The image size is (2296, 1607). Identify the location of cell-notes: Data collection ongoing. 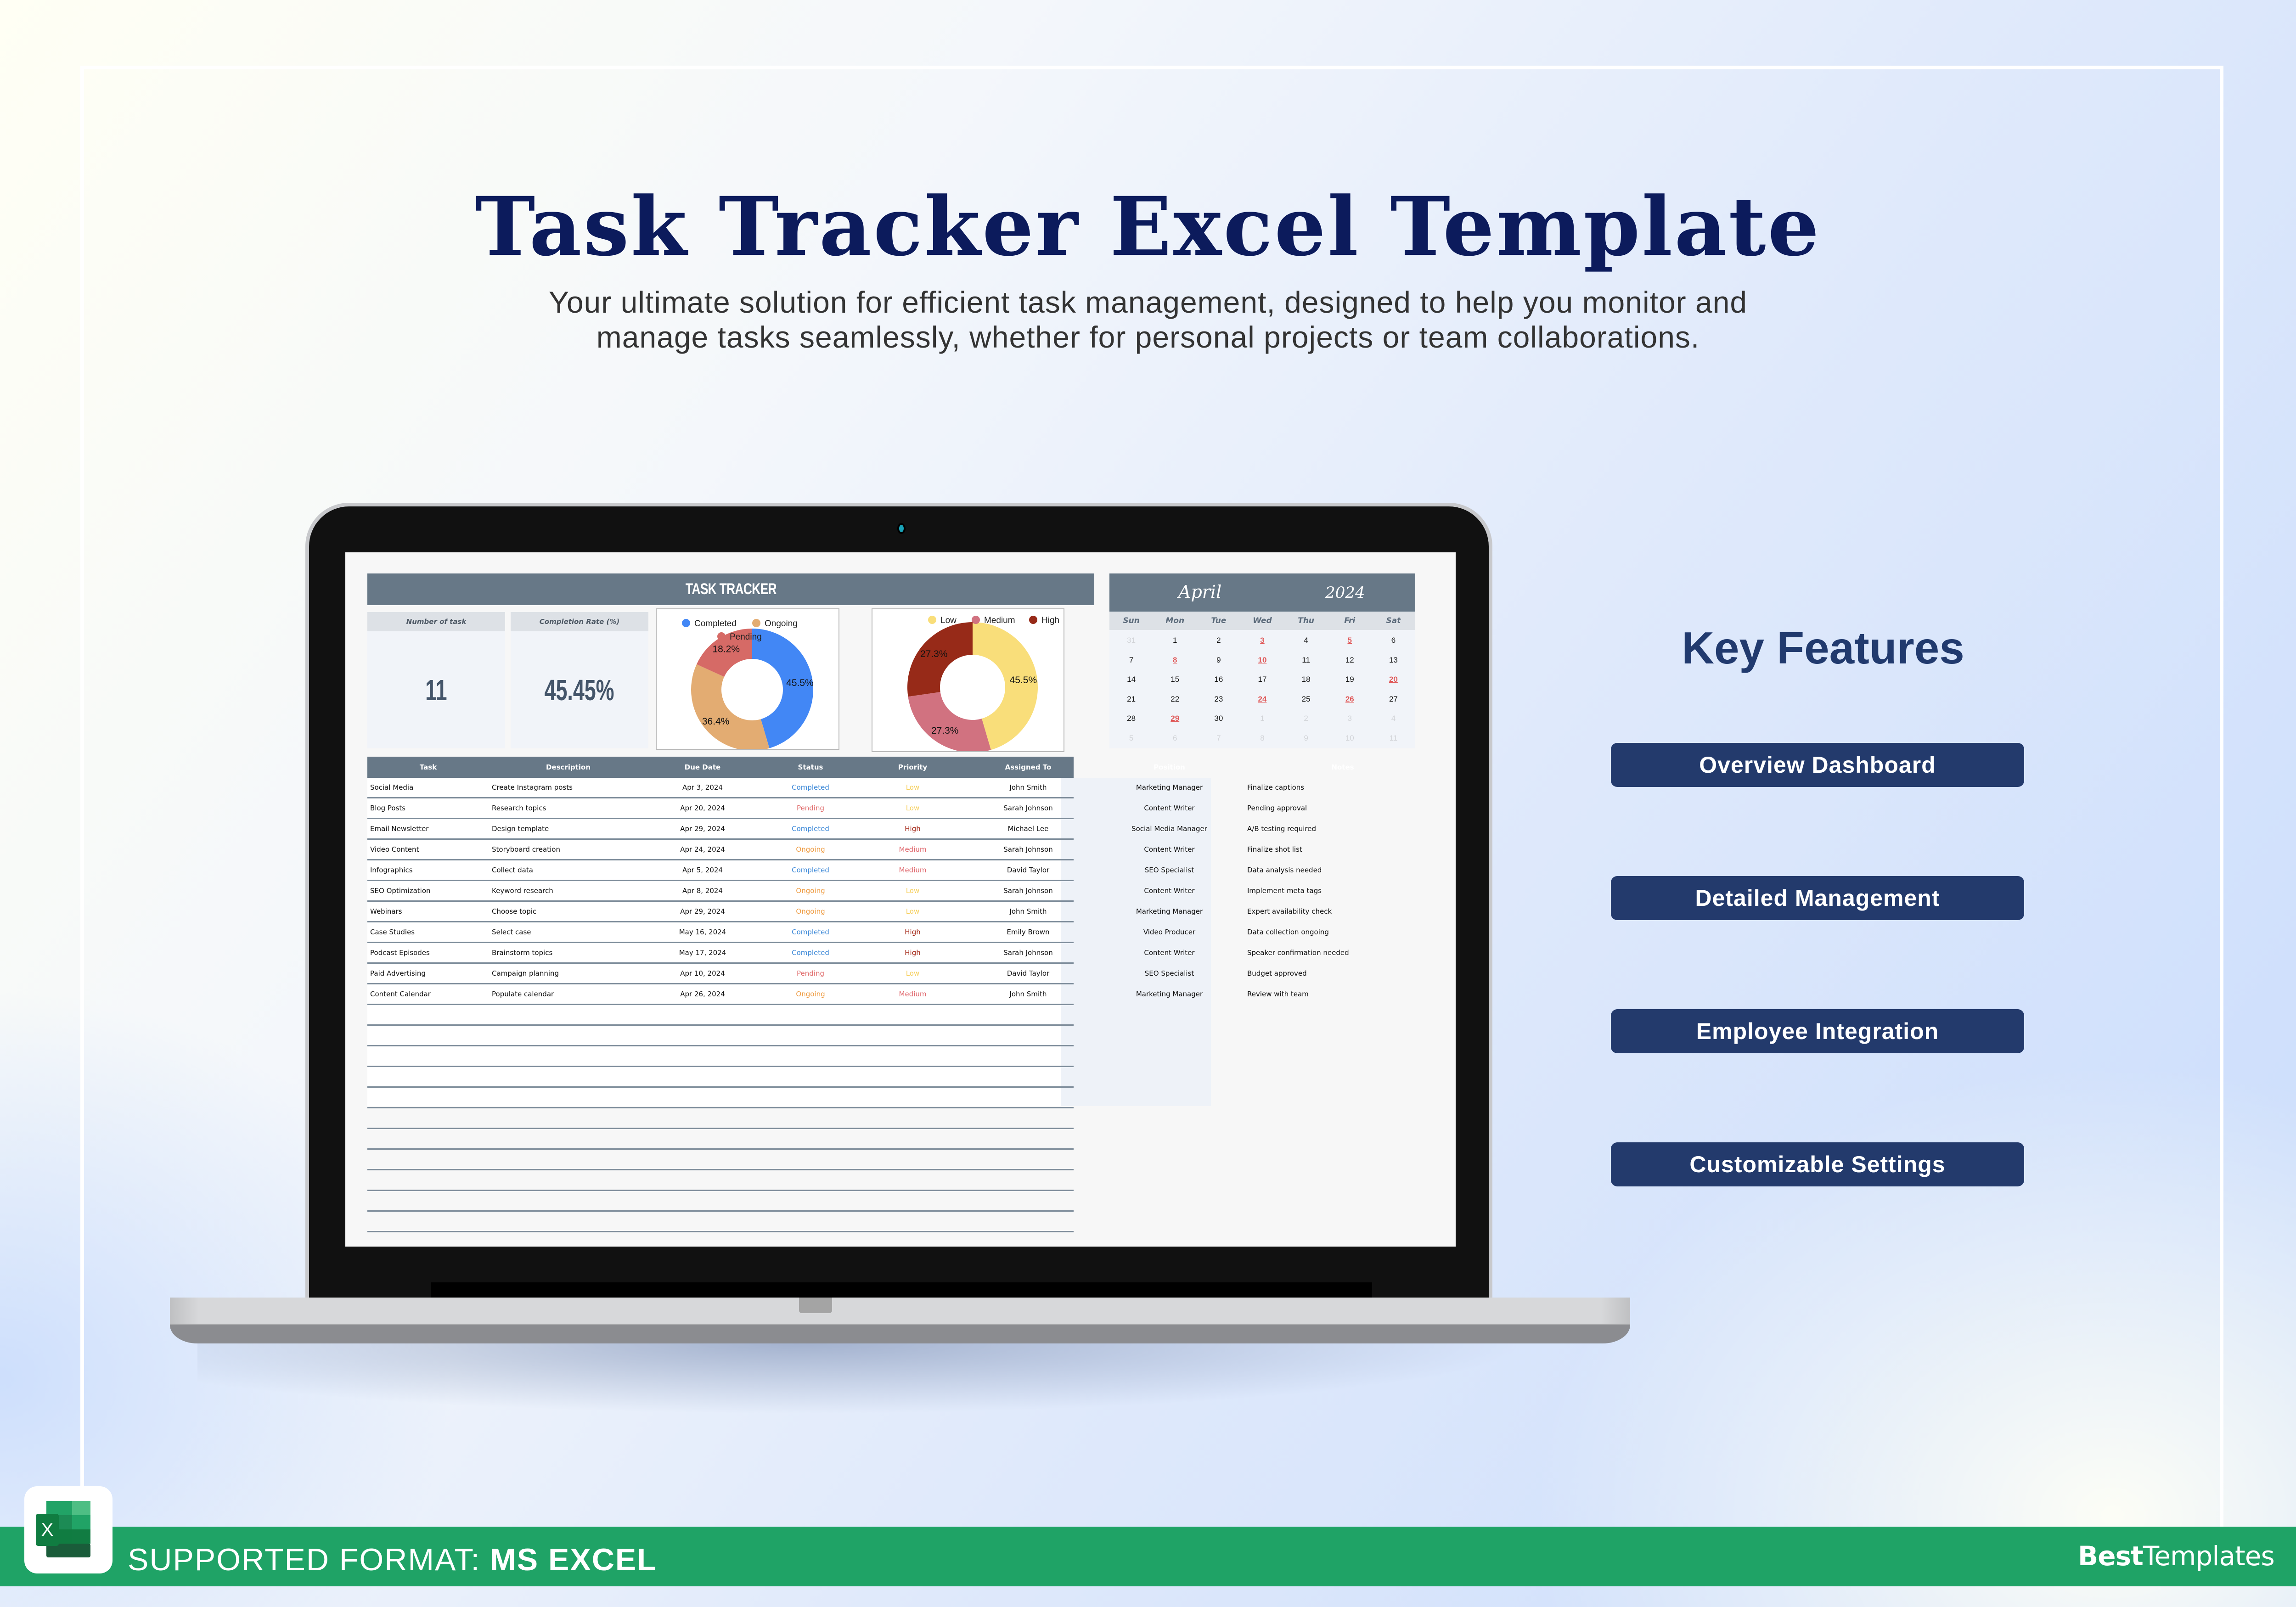
(1342, 932).